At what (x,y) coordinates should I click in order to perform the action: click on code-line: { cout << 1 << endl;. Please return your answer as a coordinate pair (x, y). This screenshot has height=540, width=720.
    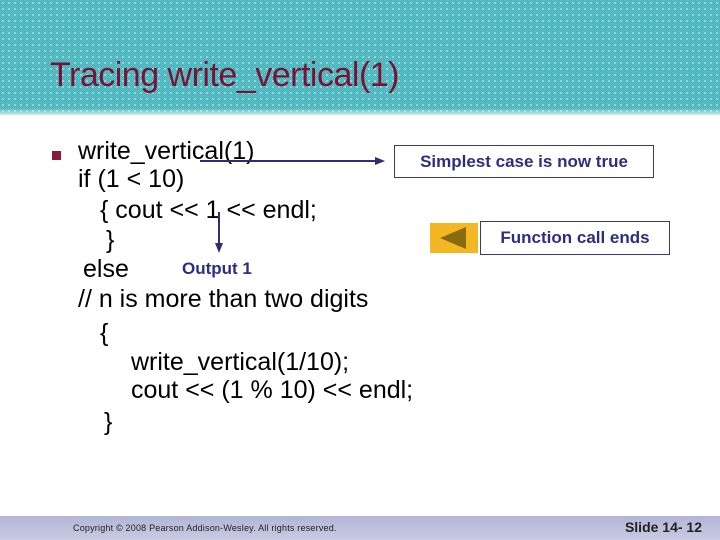
    Looking at the image, I should click on (208, 210).